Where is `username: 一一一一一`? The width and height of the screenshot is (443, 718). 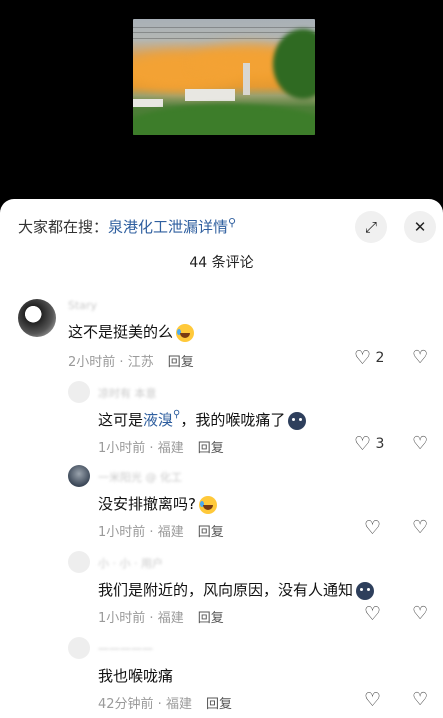 username: 一一一一一 is located at coordinates (125, 649).